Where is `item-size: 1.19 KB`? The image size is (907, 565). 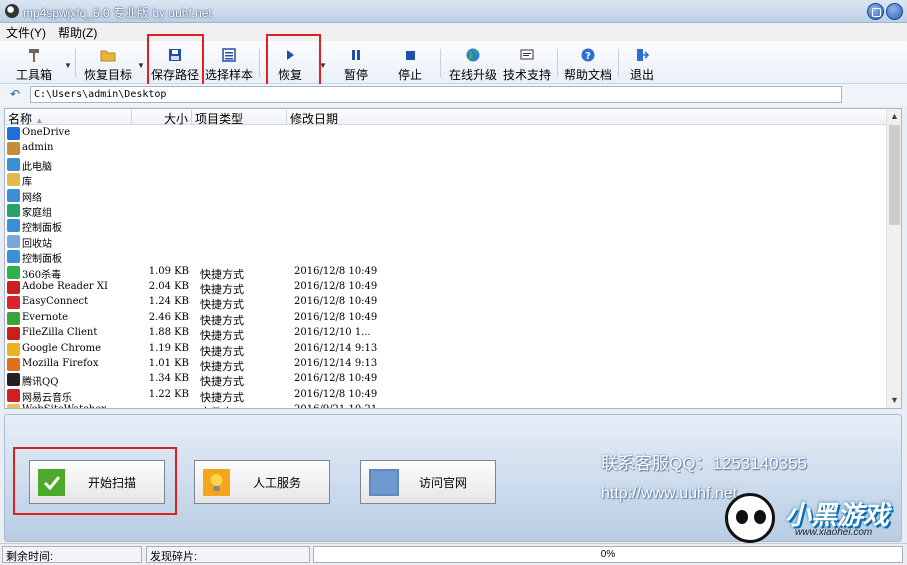 item-size: 1.19 KB is located at coordinates (168, 348).